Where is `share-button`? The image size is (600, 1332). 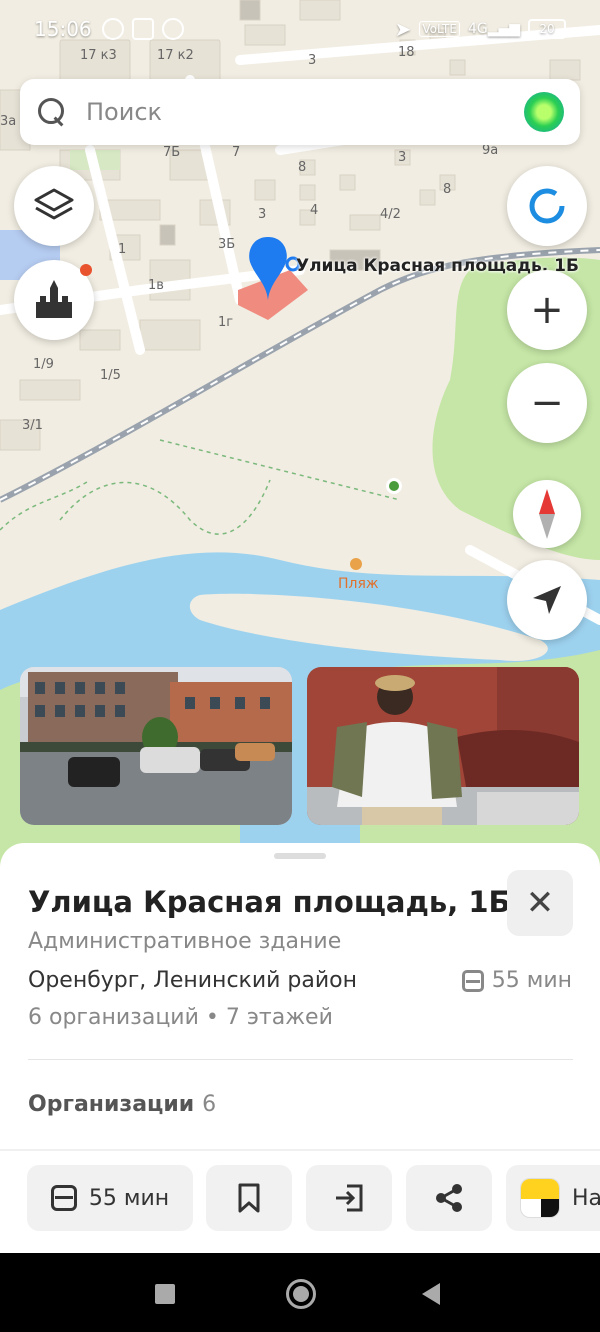 share-button is located at coordinates (449, 1198).